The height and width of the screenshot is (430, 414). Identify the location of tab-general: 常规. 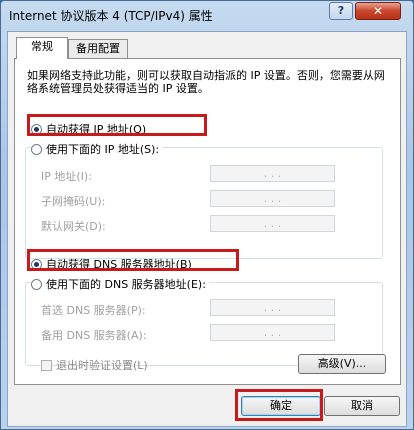
(42, 48).